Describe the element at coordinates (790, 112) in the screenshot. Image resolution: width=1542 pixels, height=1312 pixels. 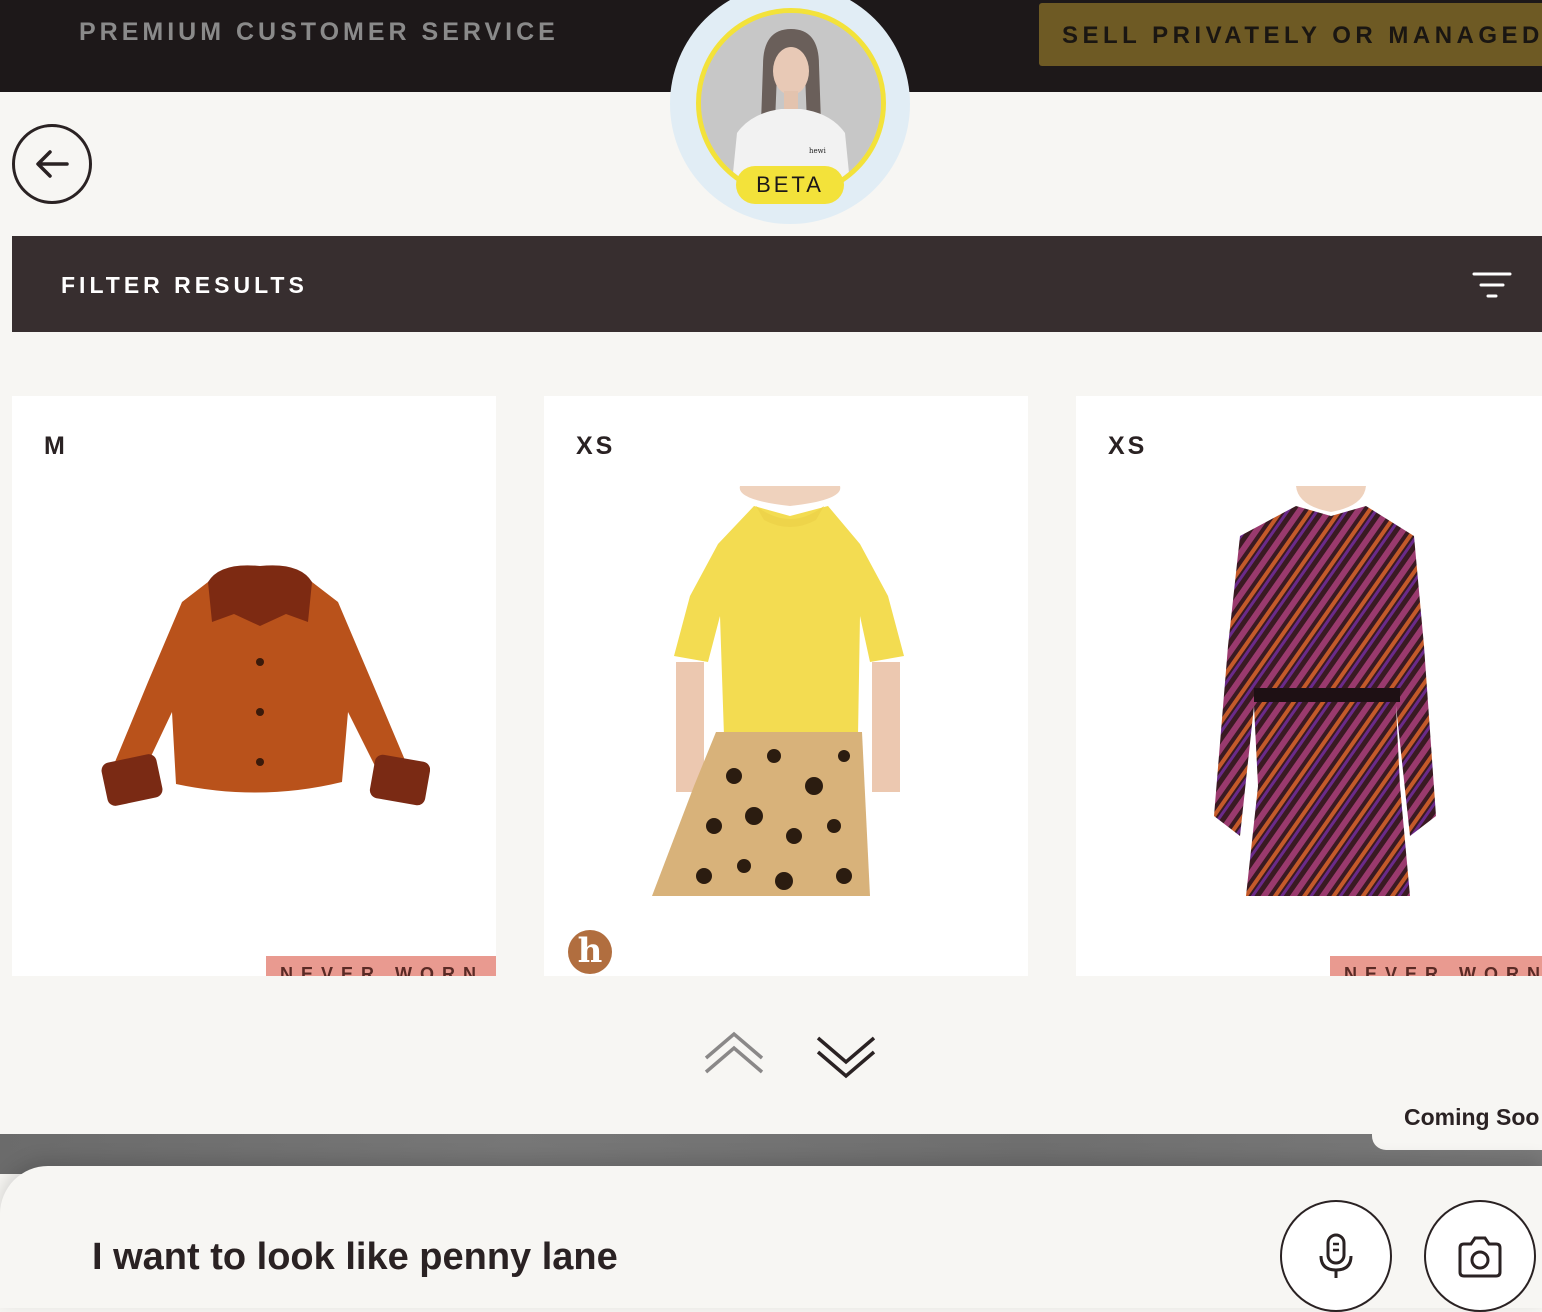
I see `assistant-avatar: hewi BETA` at that location.